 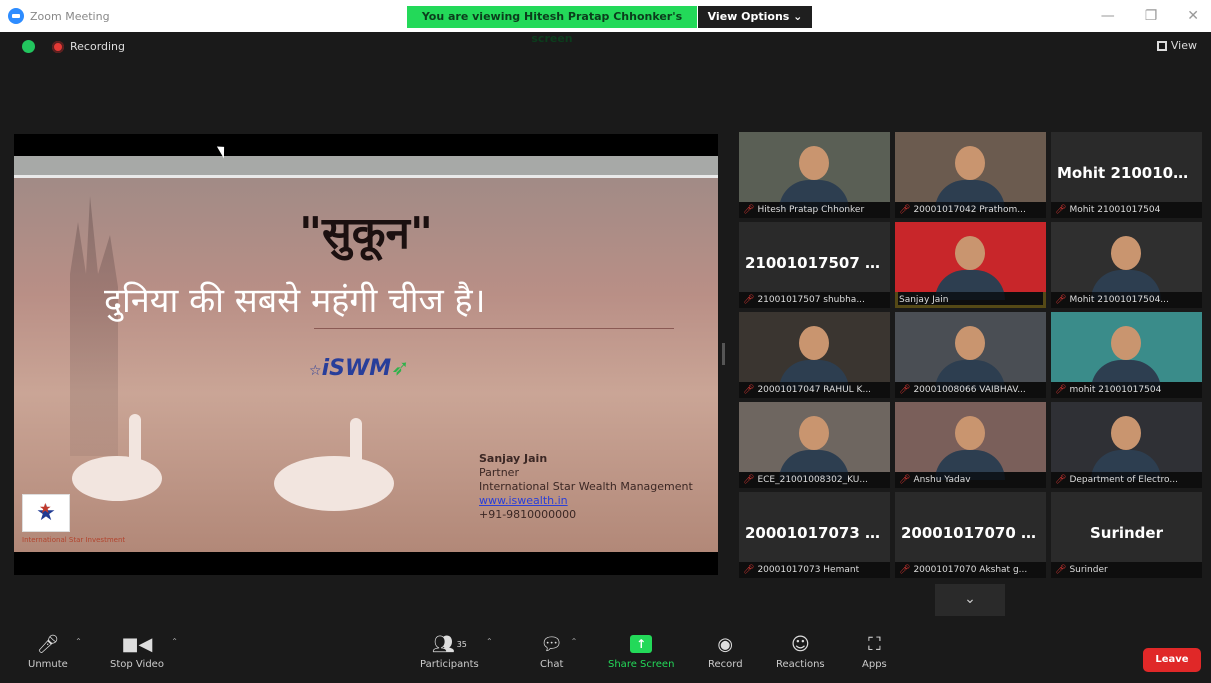 What do you see at coordinates (528, 514) in the screenshot?
I see `presenter-phone: +91-9810000000` at bounding box center [528, 514].